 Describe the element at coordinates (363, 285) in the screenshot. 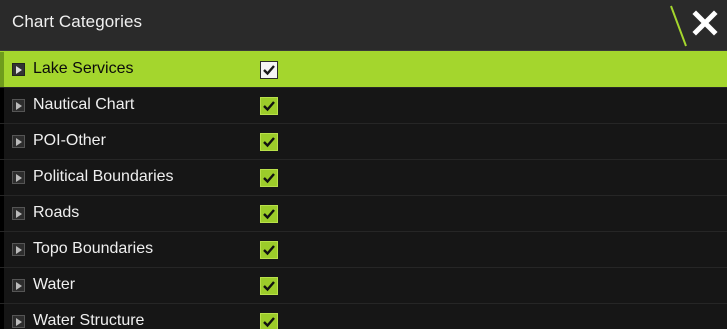

I see `category-row-water: Water` at that location.